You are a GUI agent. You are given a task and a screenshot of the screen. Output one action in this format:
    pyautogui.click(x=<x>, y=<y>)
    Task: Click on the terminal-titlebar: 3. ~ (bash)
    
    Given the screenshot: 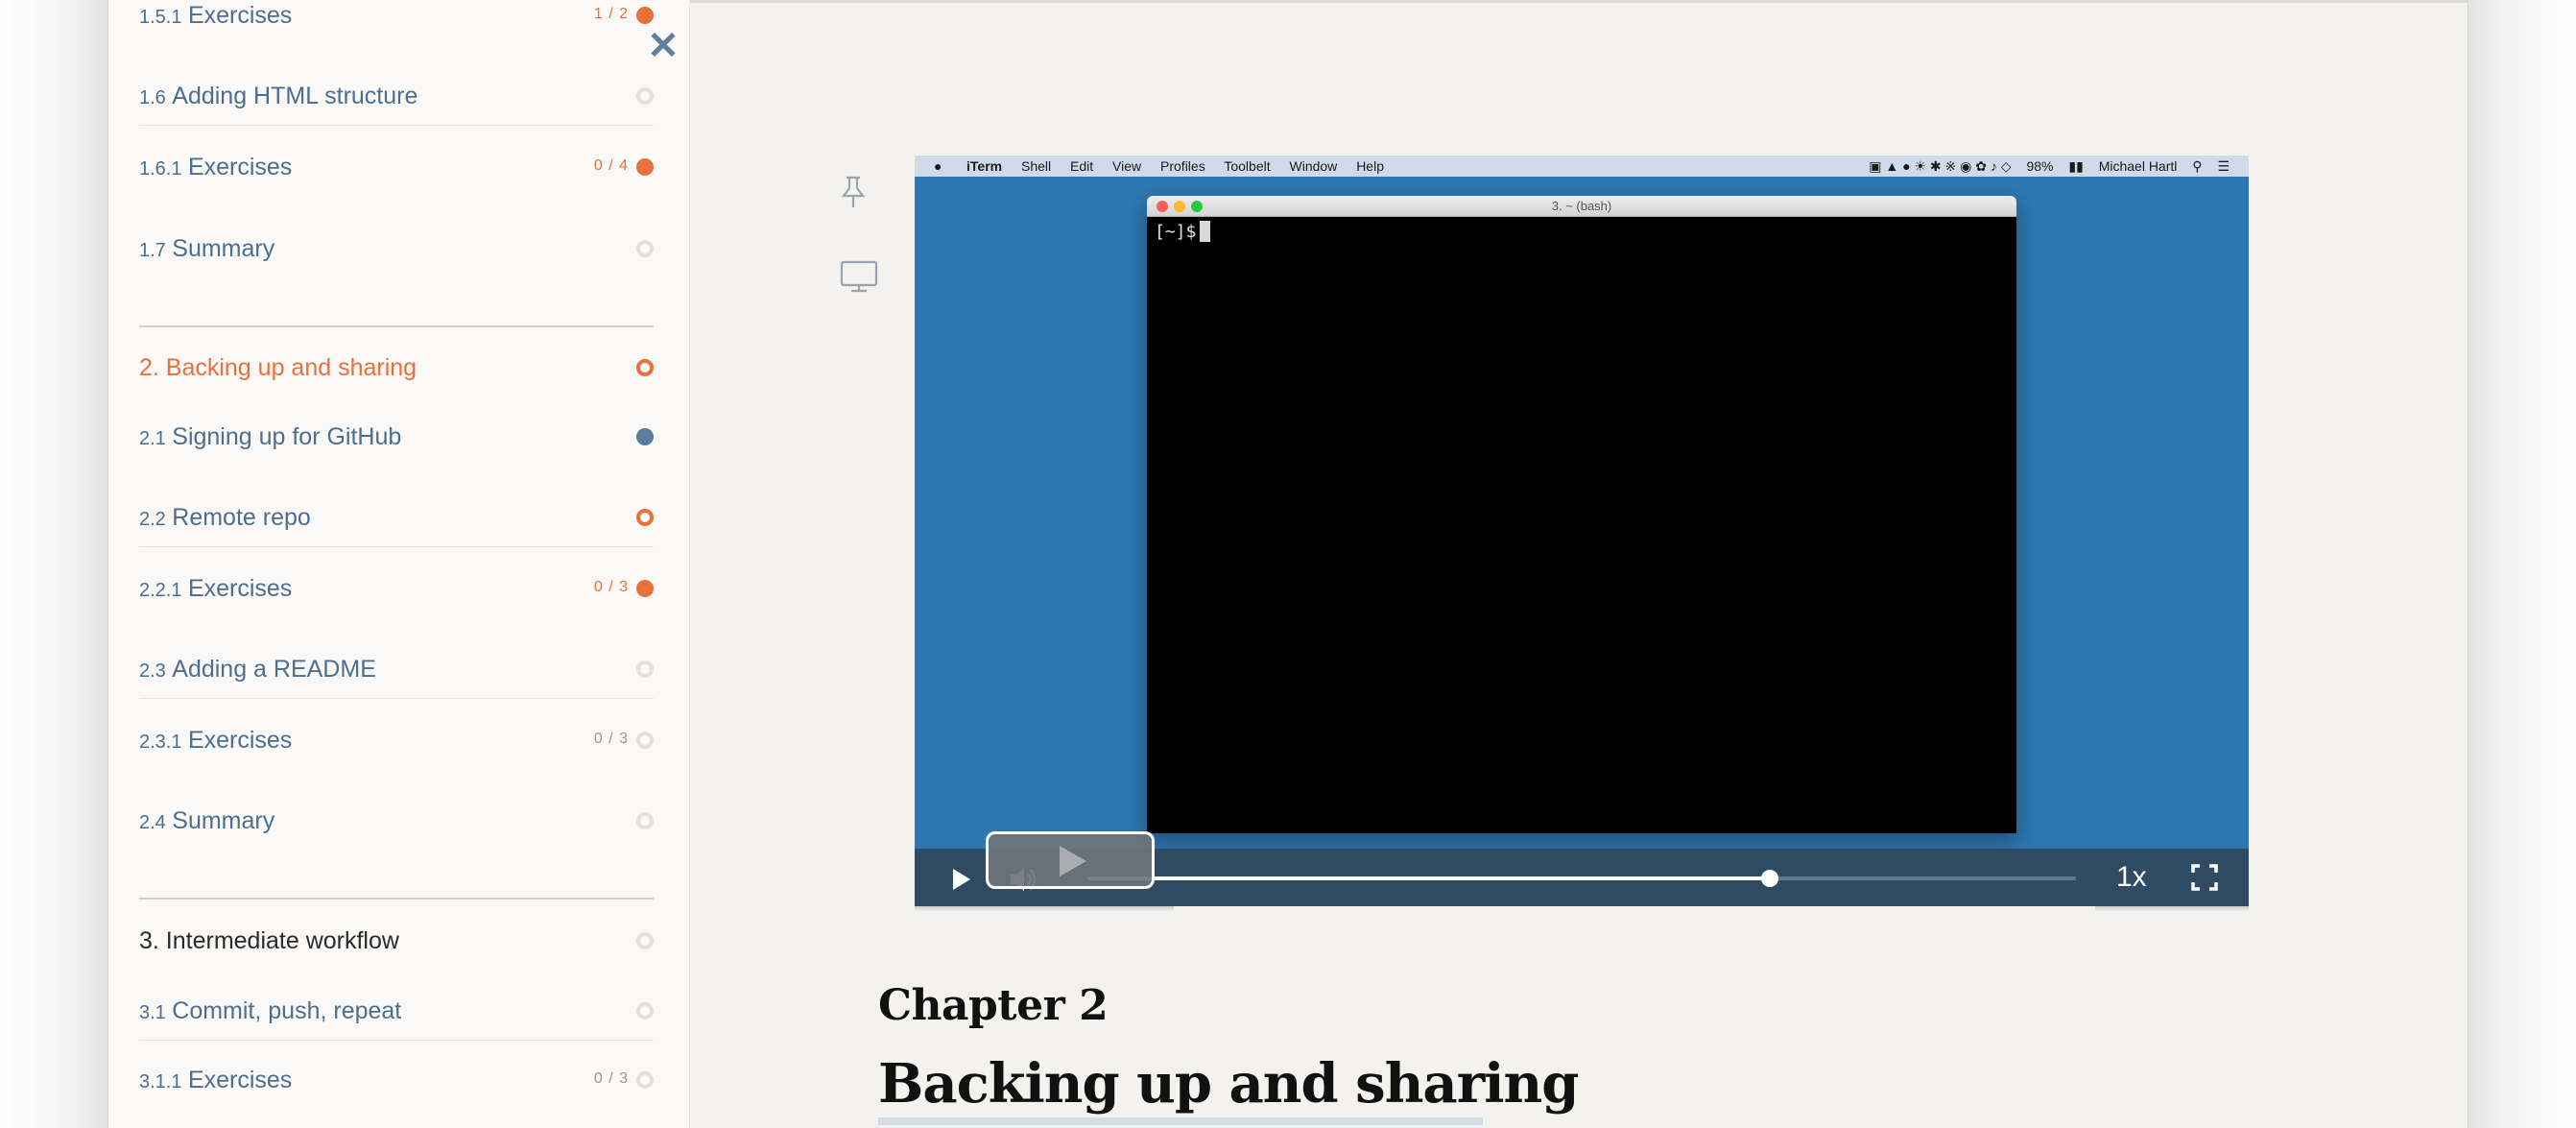 What is the action you would take?
    pyautogui.click(x=1581, y=206)
    